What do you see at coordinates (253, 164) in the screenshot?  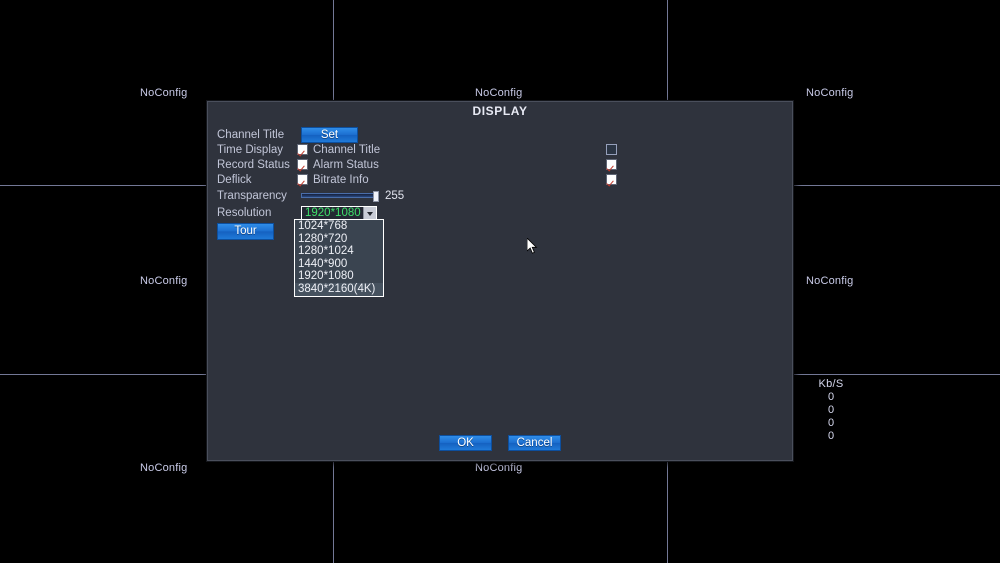 I see `record-status-label: Record Status` at bounding box center [253, 164].